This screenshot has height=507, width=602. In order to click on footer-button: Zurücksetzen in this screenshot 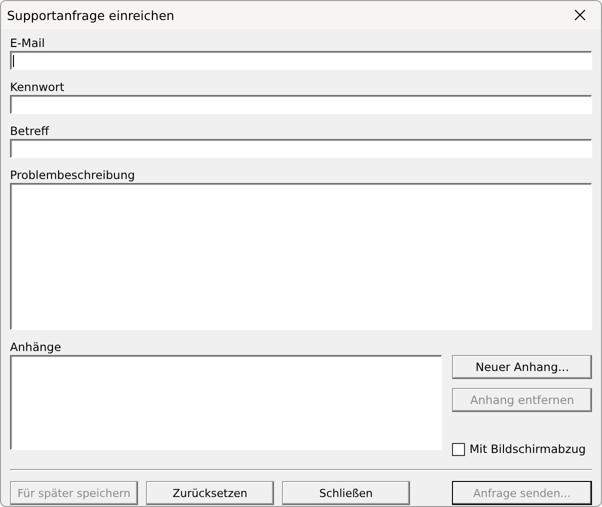, I will do `click(210, 493)`.